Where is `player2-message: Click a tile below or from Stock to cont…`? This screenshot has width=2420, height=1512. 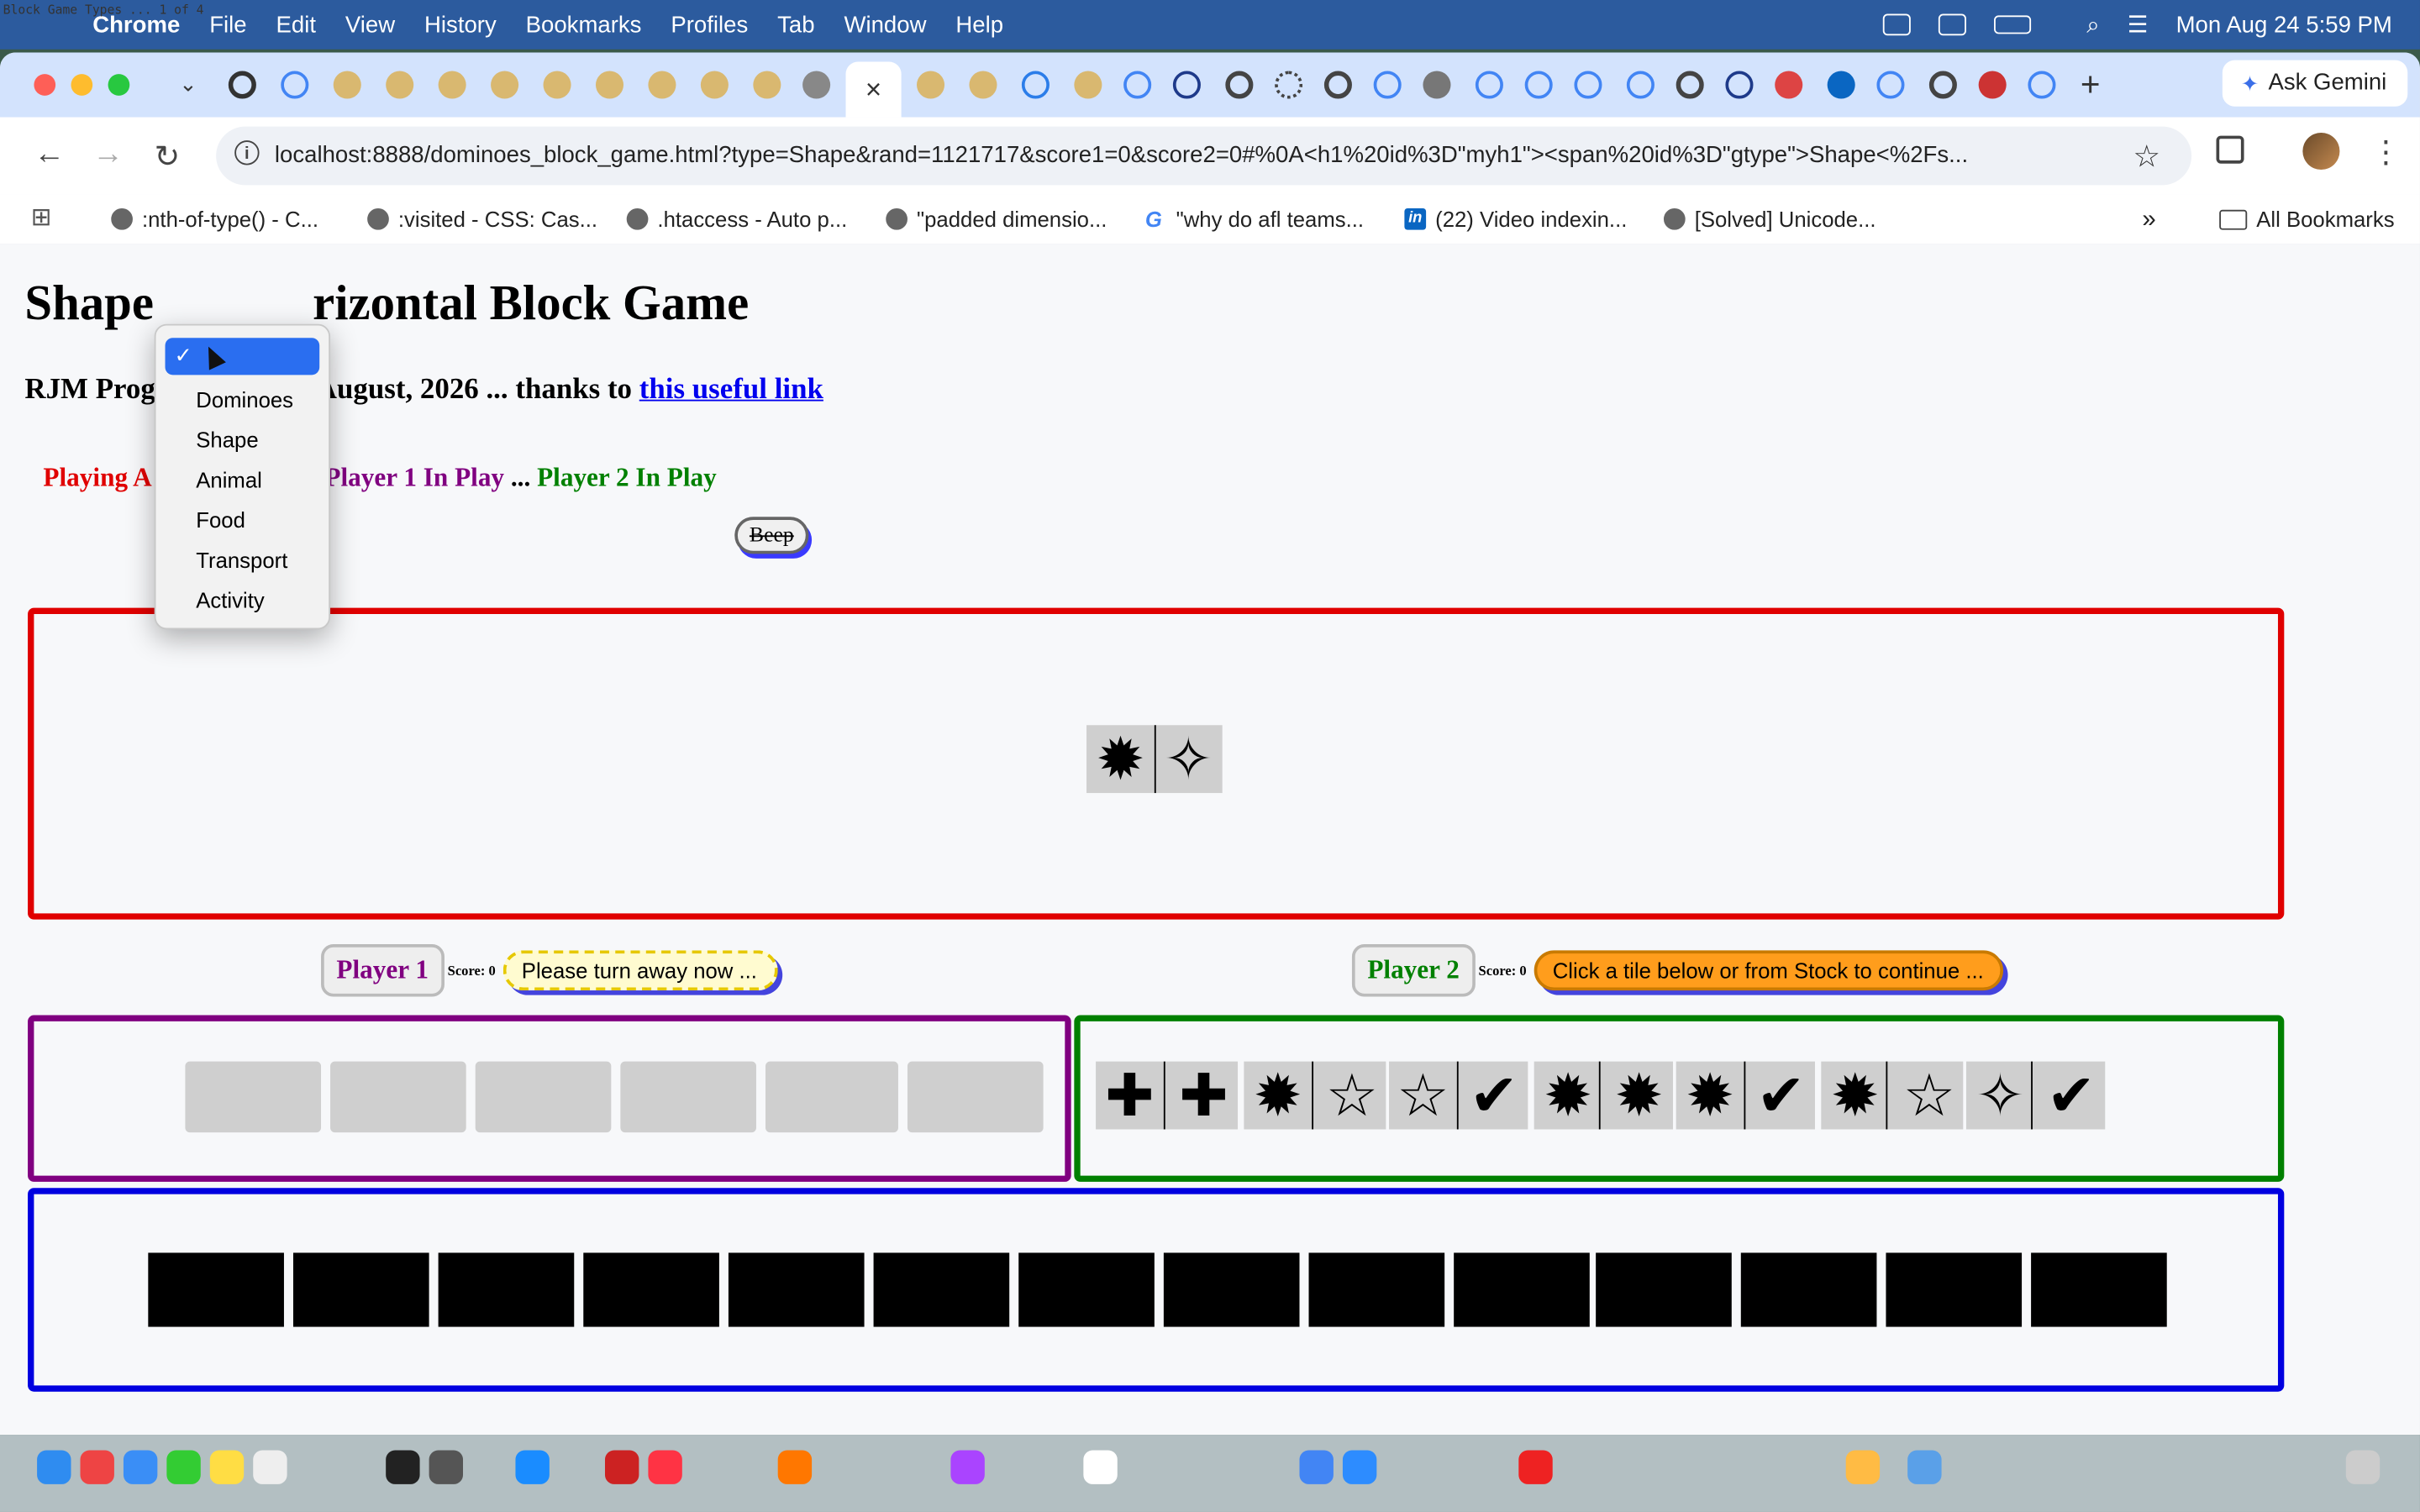
player2-message: Click a tile below or from Stock to cont… is located at coordinates (1769, 970).